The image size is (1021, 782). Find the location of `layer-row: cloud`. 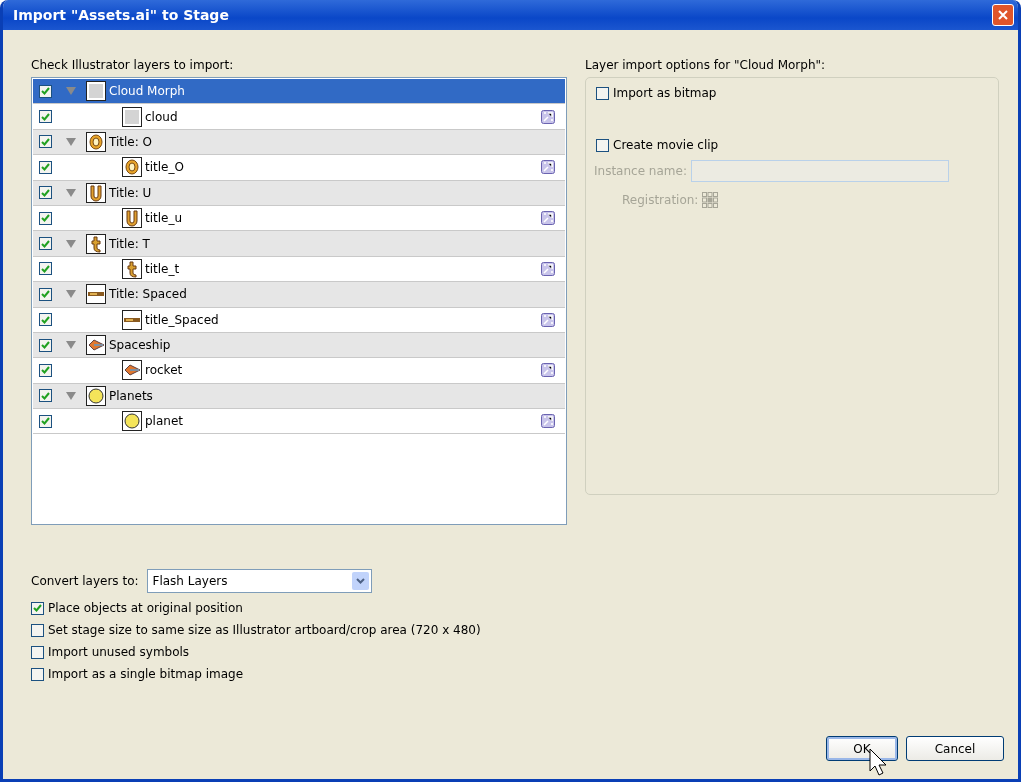

layer-row: cloud is located at coordinates (299, 117).